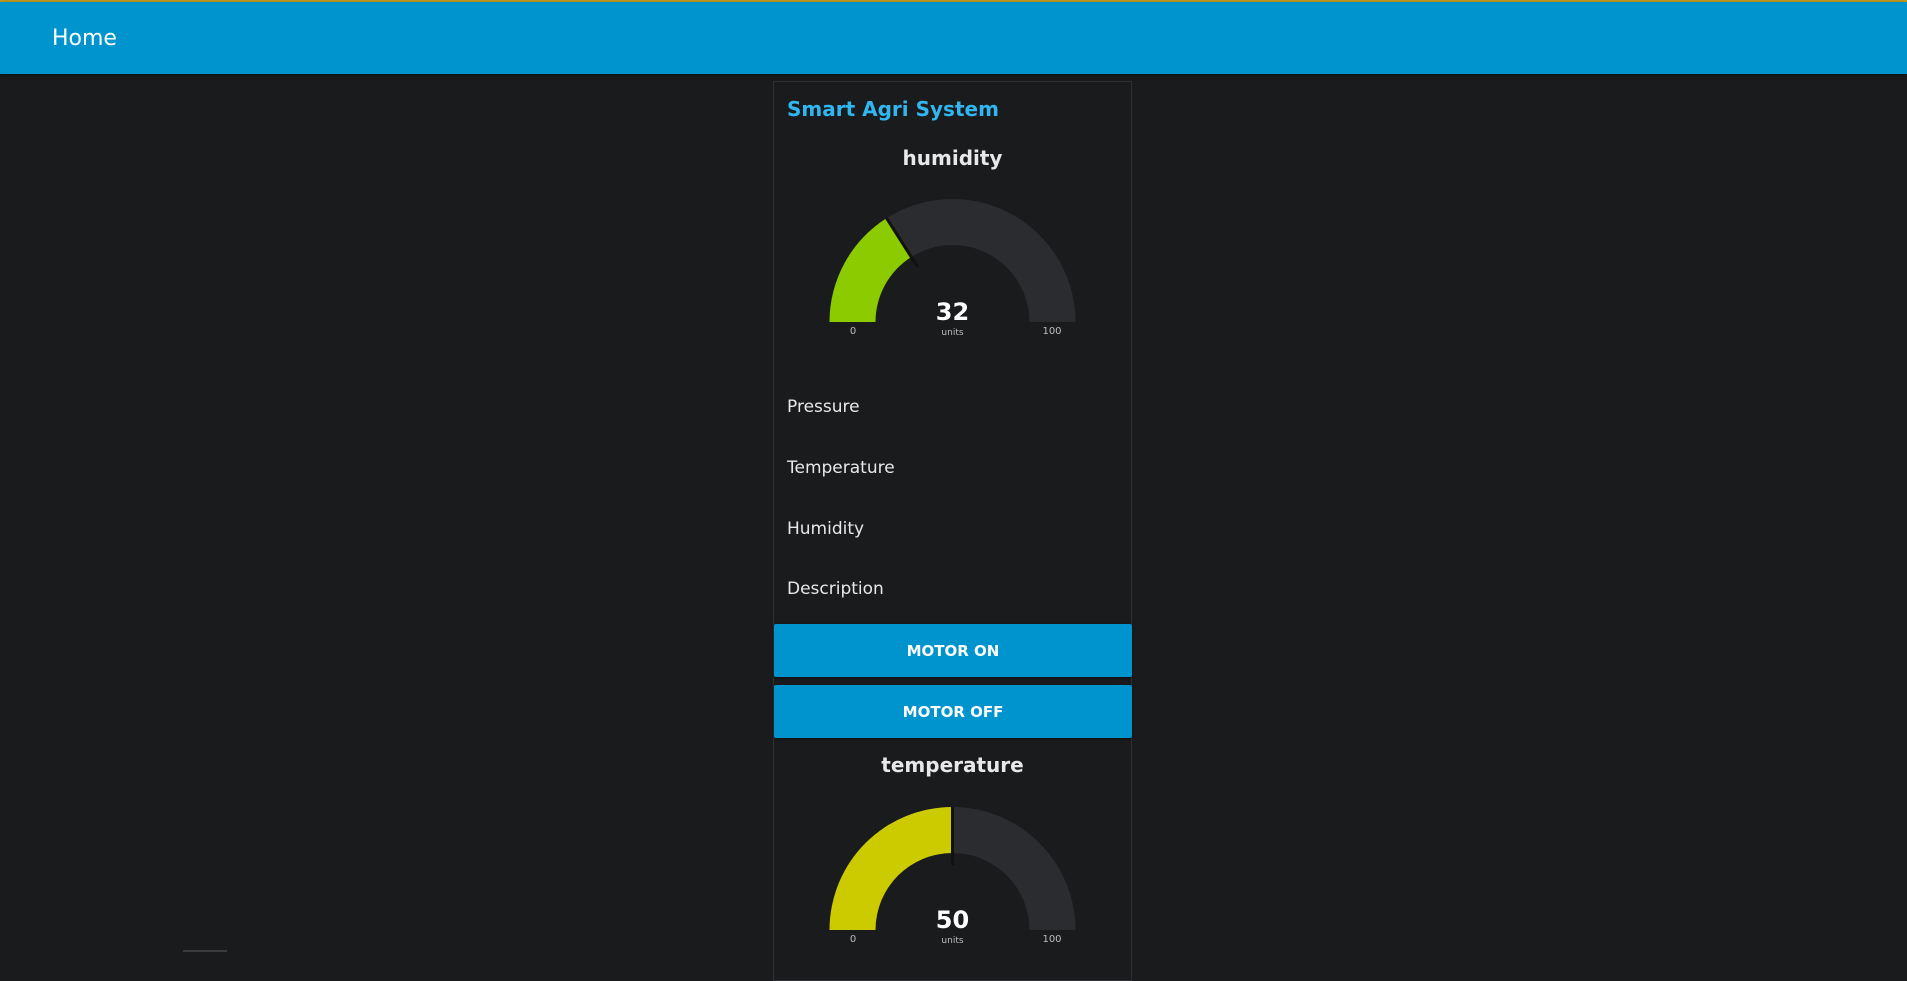 Image resolution: width=1907 pixels, height=981 pixels. What do you see at coordinates (952, 941) in the screenshot?
I see `temperature-gauge-units: units` at bounding box center [952, 941].